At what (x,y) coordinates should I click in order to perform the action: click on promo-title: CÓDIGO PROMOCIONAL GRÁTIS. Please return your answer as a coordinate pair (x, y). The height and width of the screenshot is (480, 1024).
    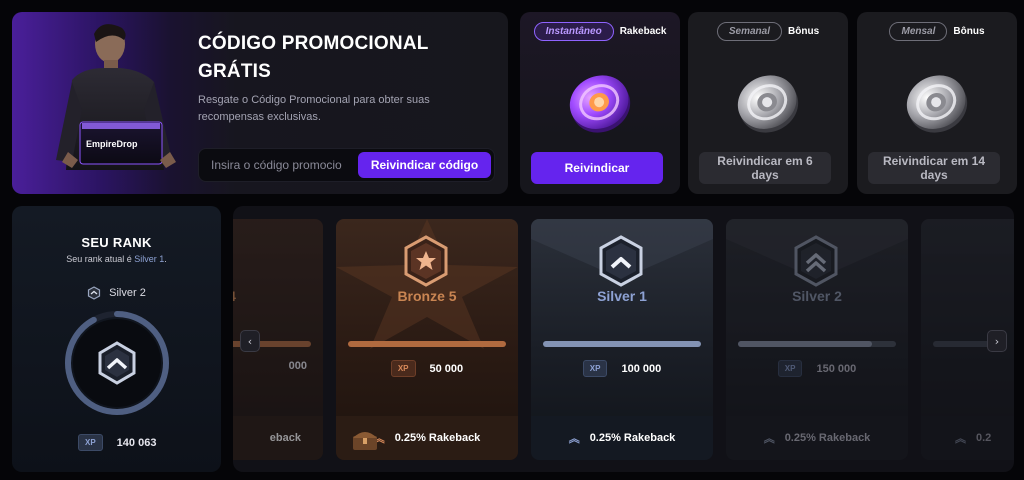
    Looking at the image, I should click on (313, 57).